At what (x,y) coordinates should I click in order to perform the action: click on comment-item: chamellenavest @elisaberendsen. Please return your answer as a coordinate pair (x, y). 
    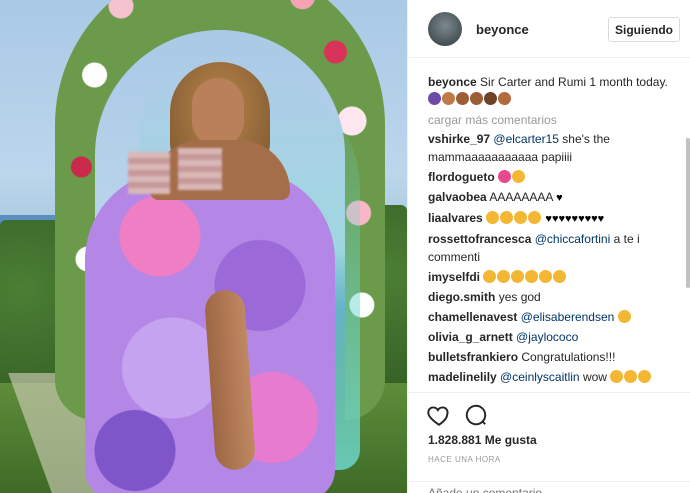
    Looking at the image, I should click on (552, 317).